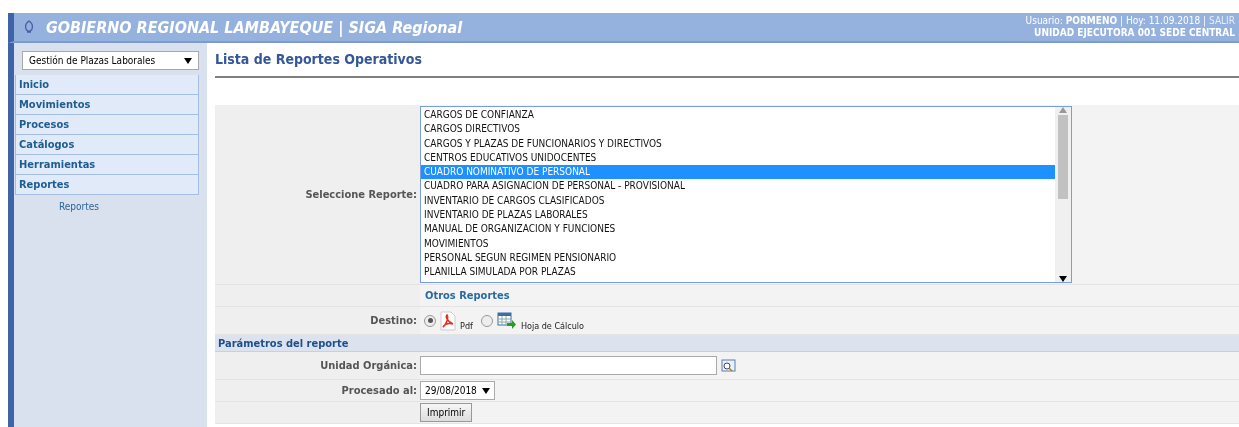  Describe the element at coordinates (506, 320) in the screenshot. I see `spreadsheet-icon` at that location.